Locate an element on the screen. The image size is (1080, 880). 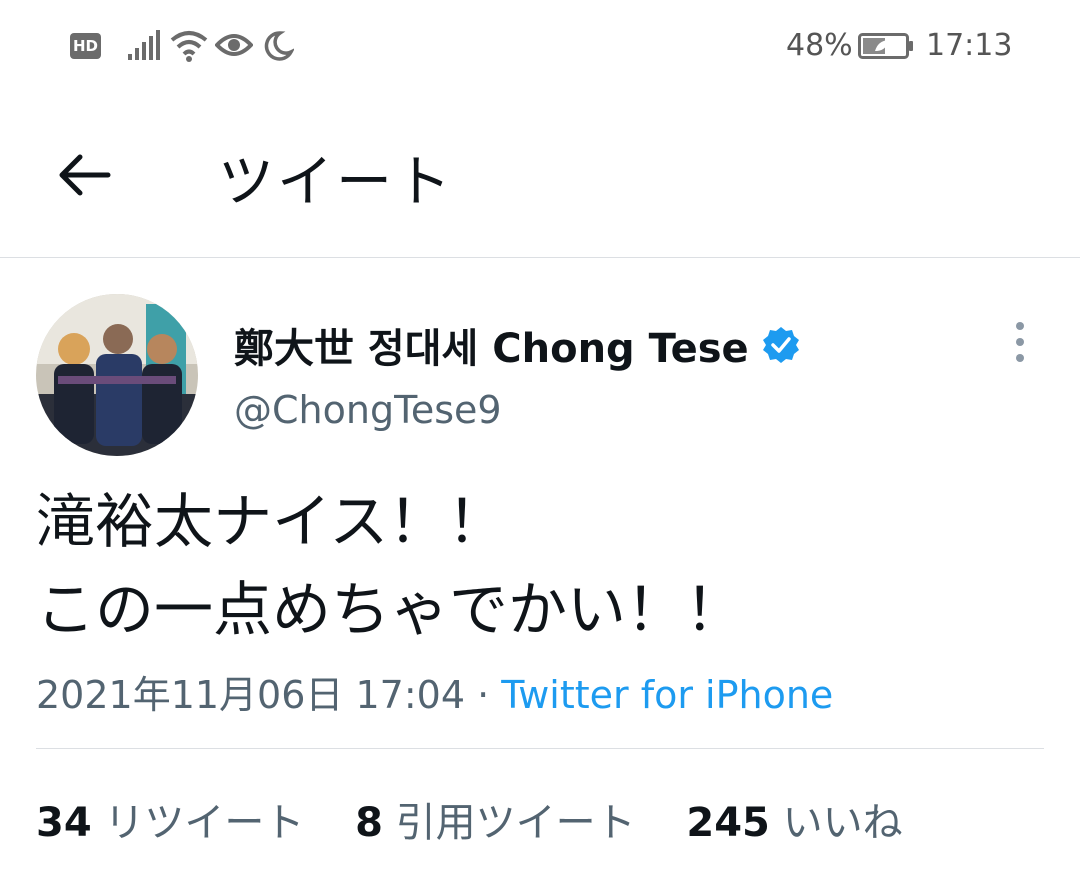
clock: 17:13 is located at coordinates (969, 45).